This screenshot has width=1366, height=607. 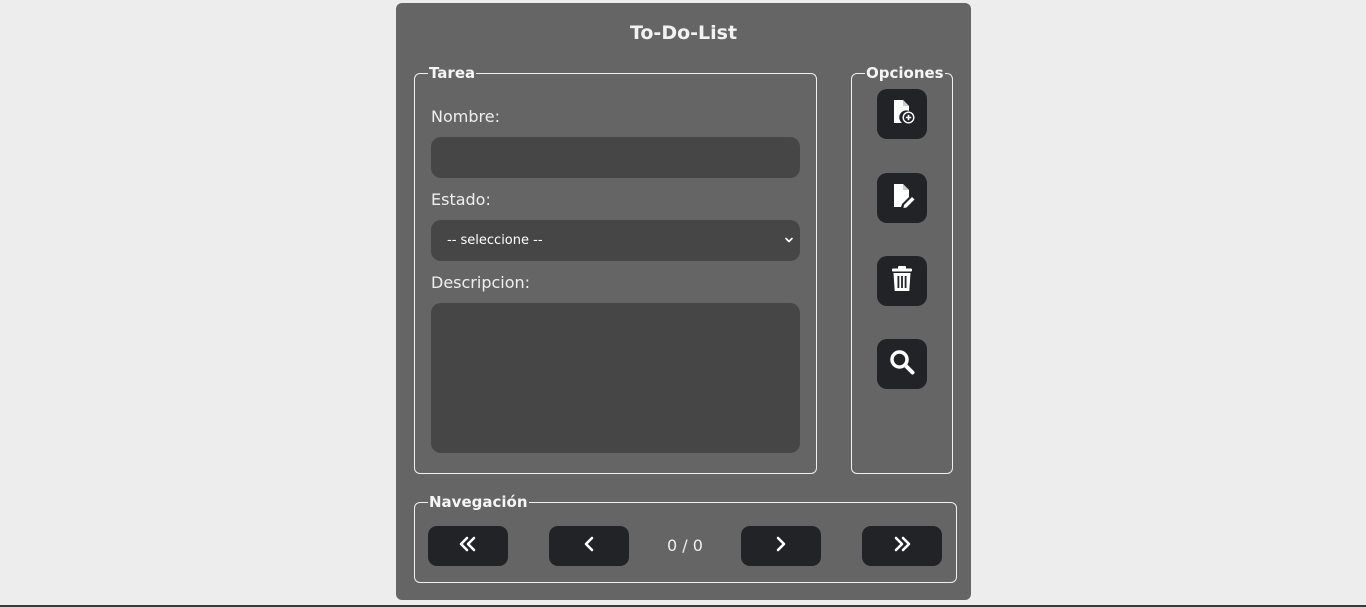 I want to click on first-record-button, so click(x=468, y=546).